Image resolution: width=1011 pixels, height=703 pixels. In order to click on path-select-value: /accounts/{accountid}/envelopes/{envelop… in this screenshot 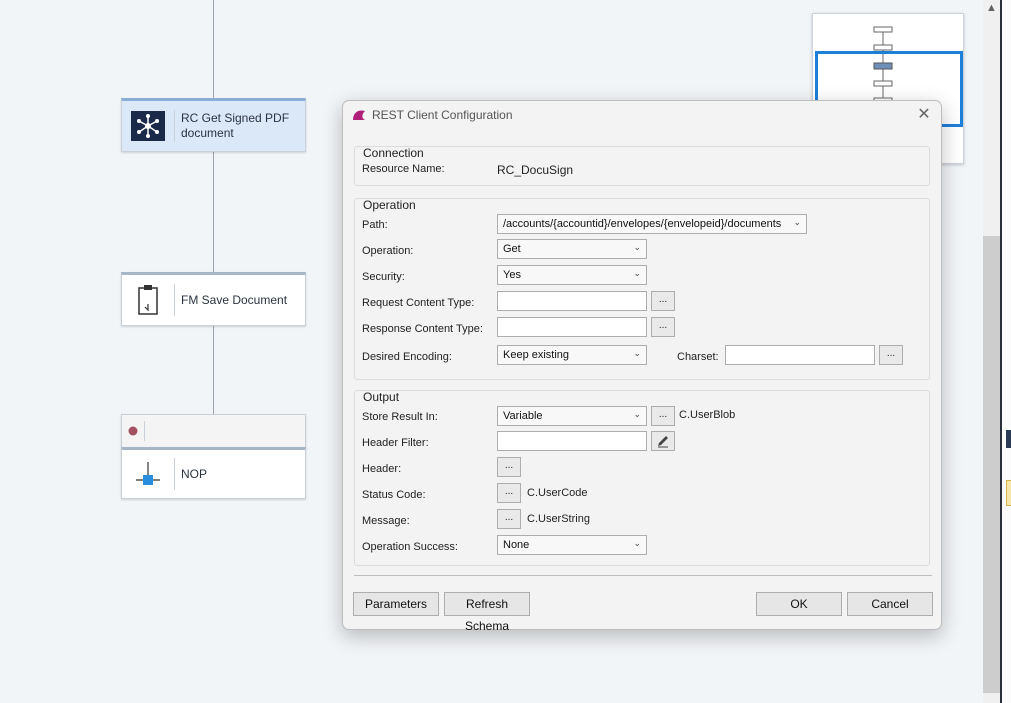, I will do `click(642, 224)`.